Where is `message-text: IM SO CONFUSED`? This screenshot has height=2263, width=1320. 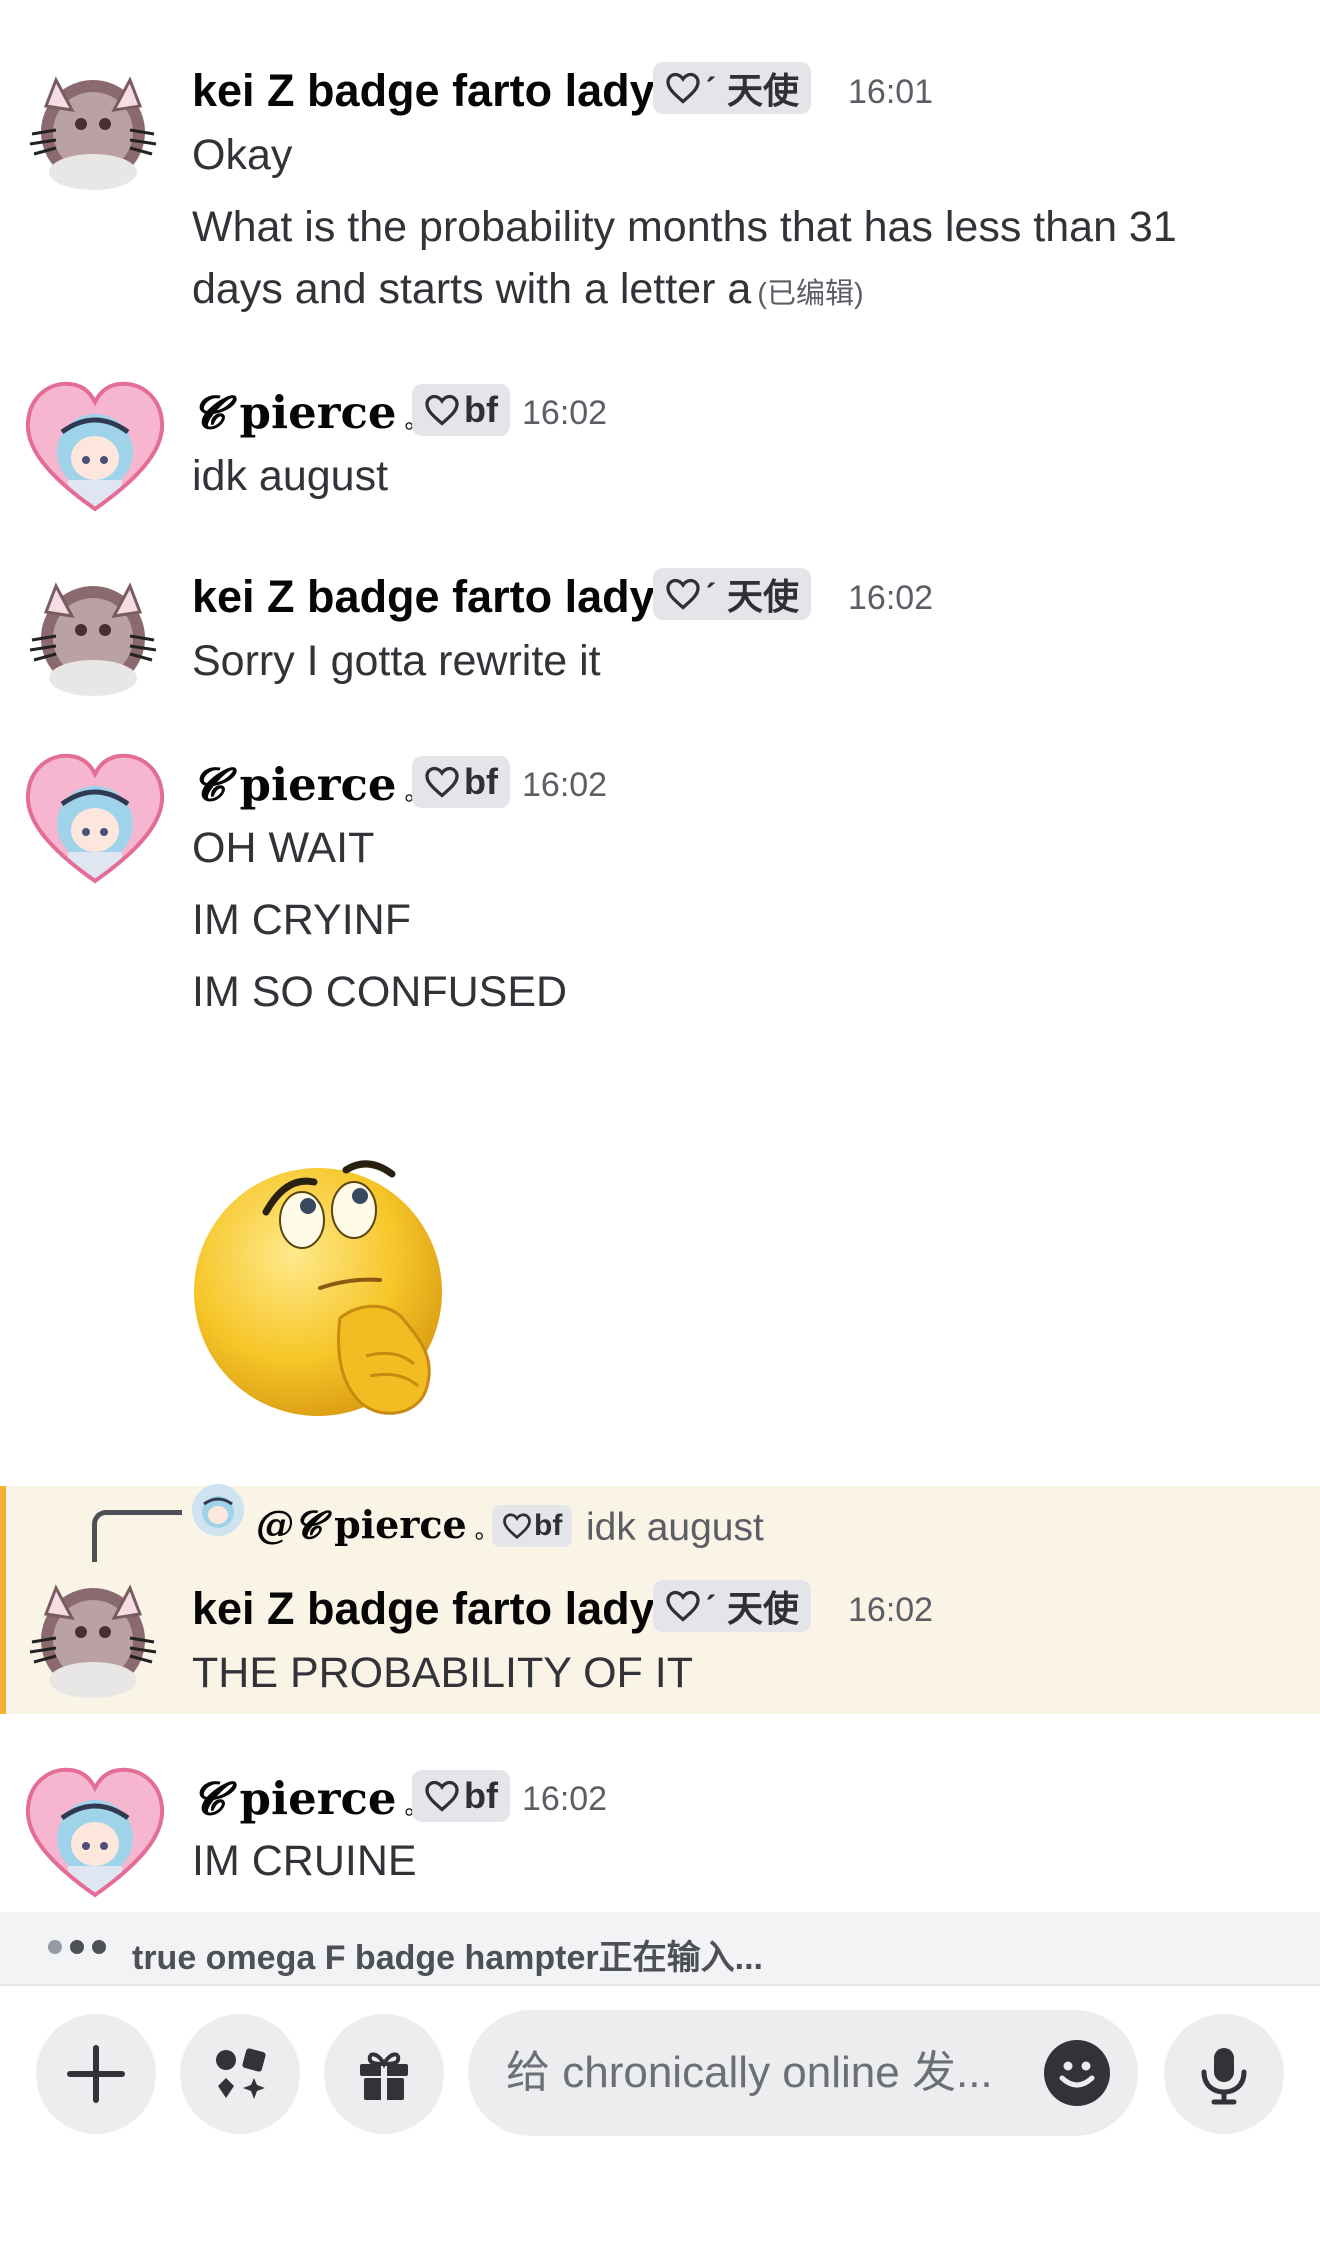 message-text: IM SO CONFUSED is located at coordinates (380, 992).